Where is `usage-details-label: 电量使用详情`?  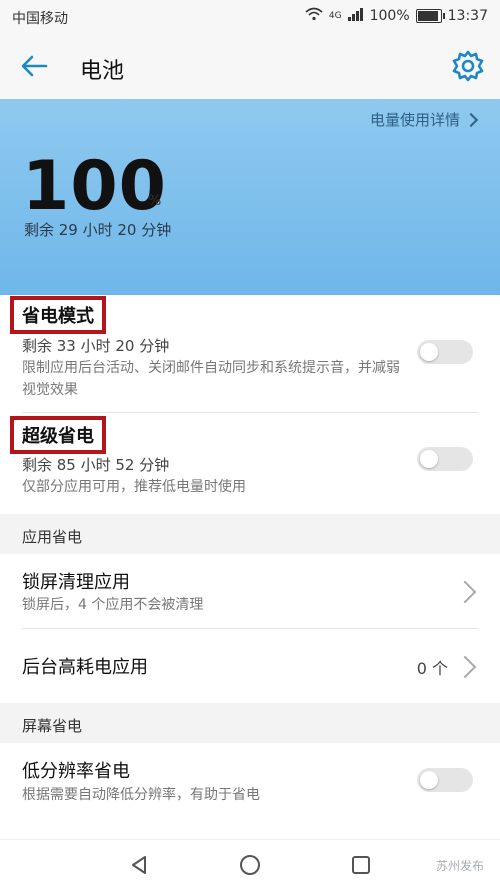
usage-details-label: 电量使用详情 is located at coordinates (414, 120).